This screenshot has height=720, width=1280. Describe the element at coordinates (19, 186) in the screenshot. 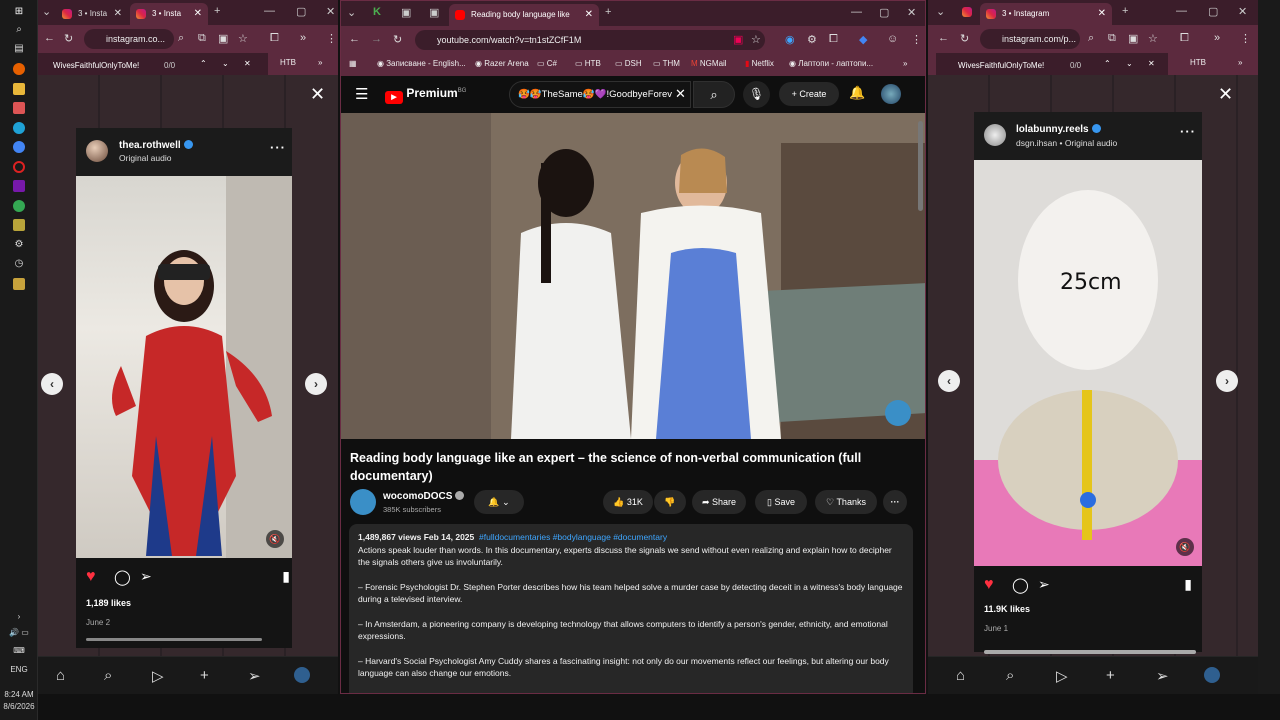

I see `onenote-icon` at that location.